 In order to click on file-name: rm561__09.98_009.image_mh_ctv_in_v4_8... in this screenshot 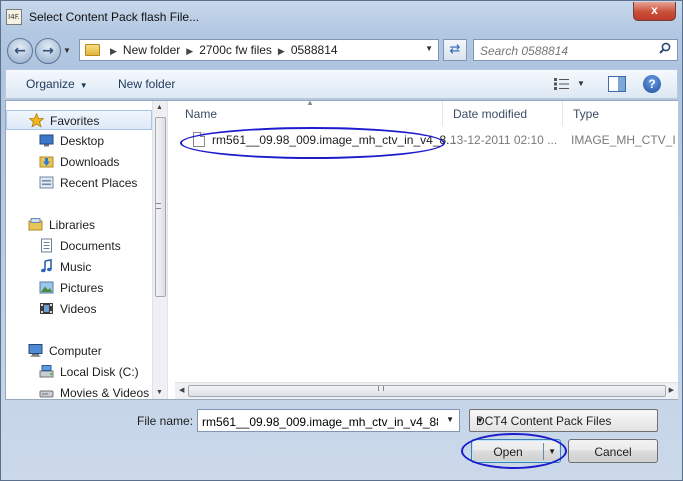, I will do `click(334, 140)`.